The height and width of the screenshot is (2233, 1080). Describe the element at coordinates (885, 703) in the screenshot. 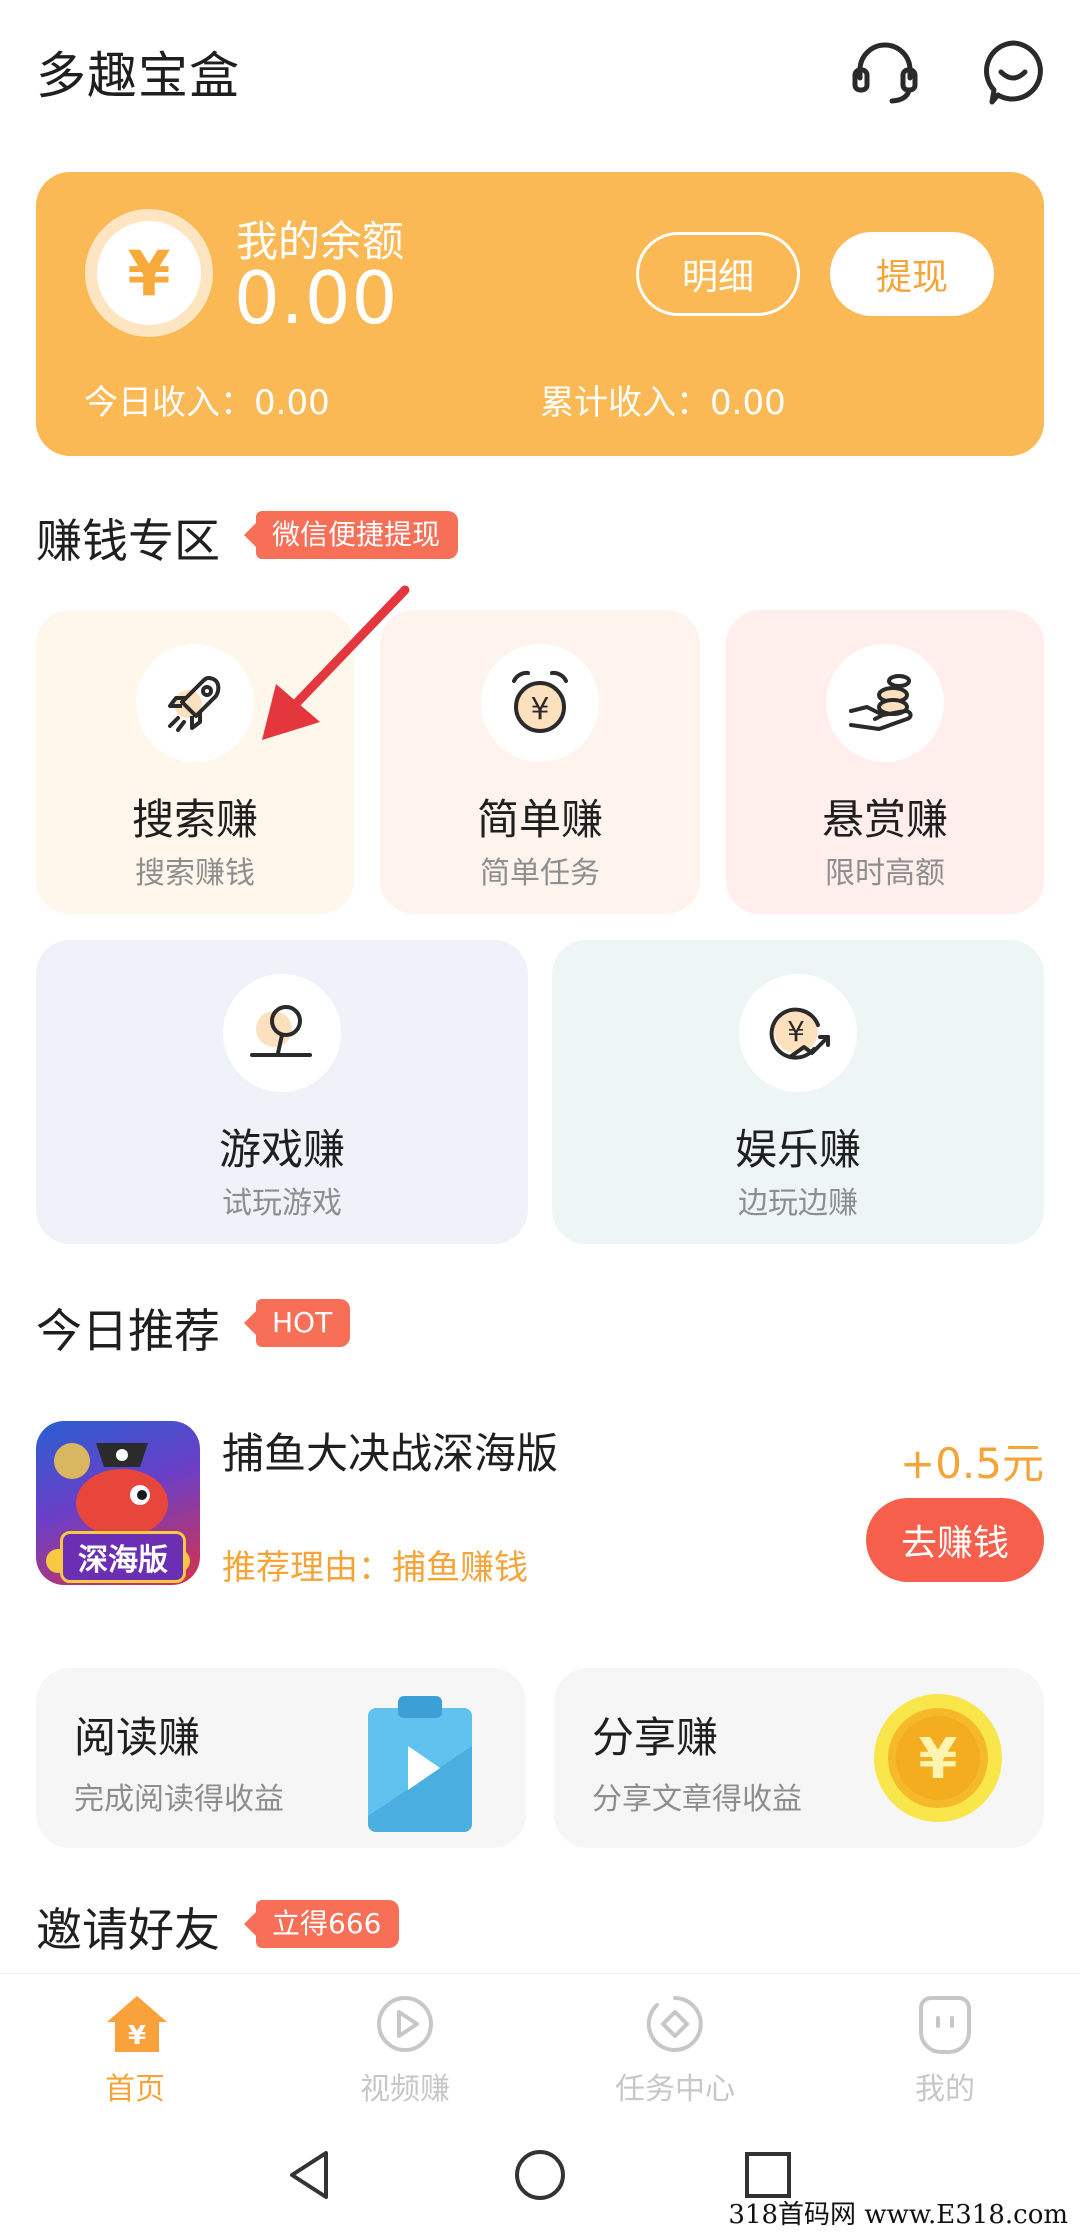

I see `hand-coins-icon` at that location.